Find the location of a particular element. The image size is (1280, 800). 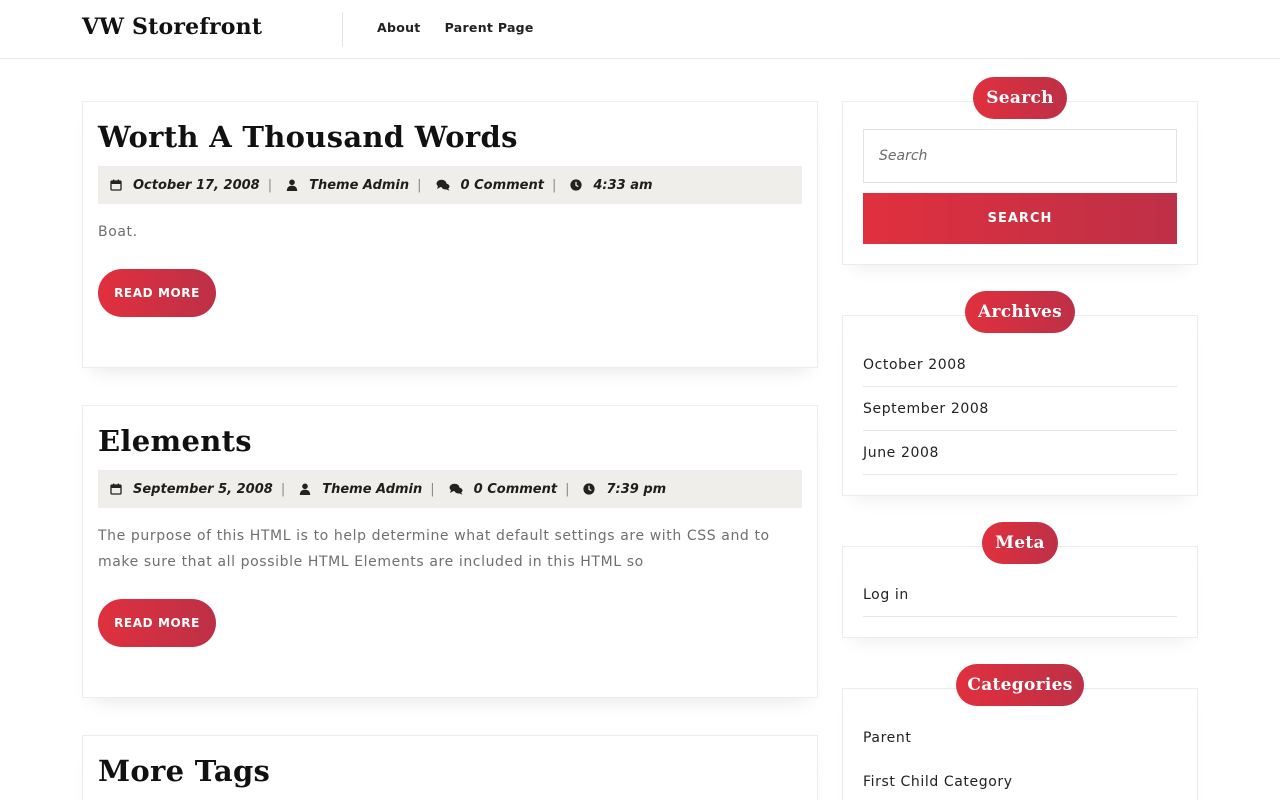

search-button: SEARCH is located at coordinates (1020, 218).